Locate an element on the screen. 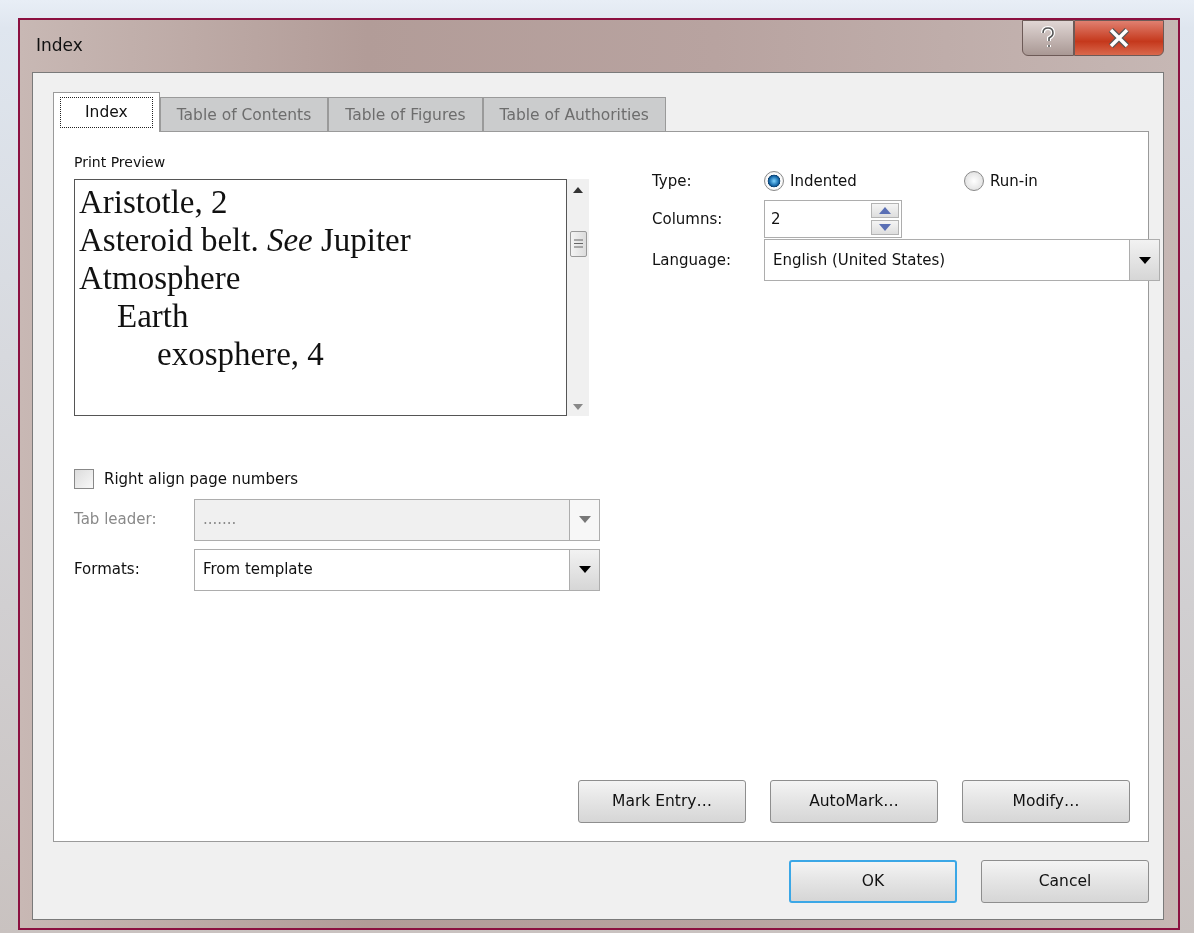 The width and height of the screenshot is (1194, 933). preview-entry: exosphere, 4 is located at coordinates (240, 354).